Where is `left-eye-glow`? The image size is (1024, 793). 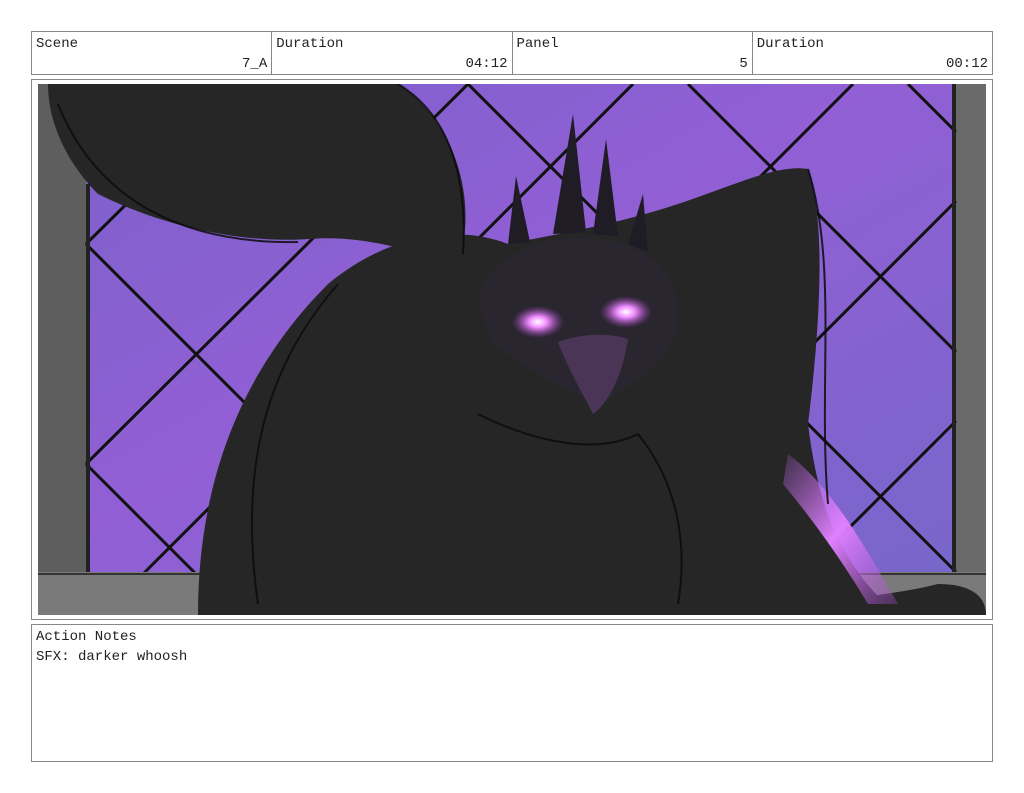
left-eye-glow is located at coordinates (538, 322).